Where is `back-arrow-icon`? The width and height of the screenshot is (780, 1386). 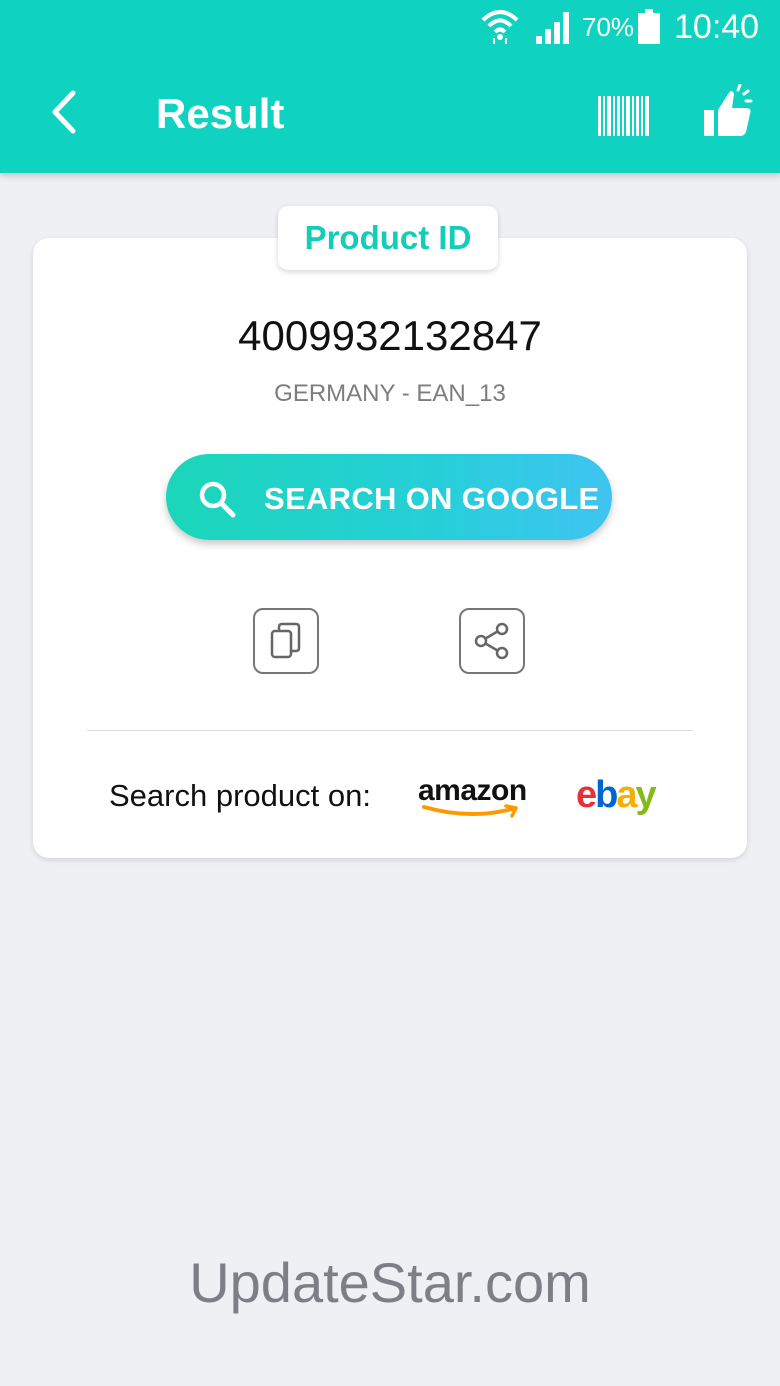
back-arrow-icon is located at coordinates (64, 112).